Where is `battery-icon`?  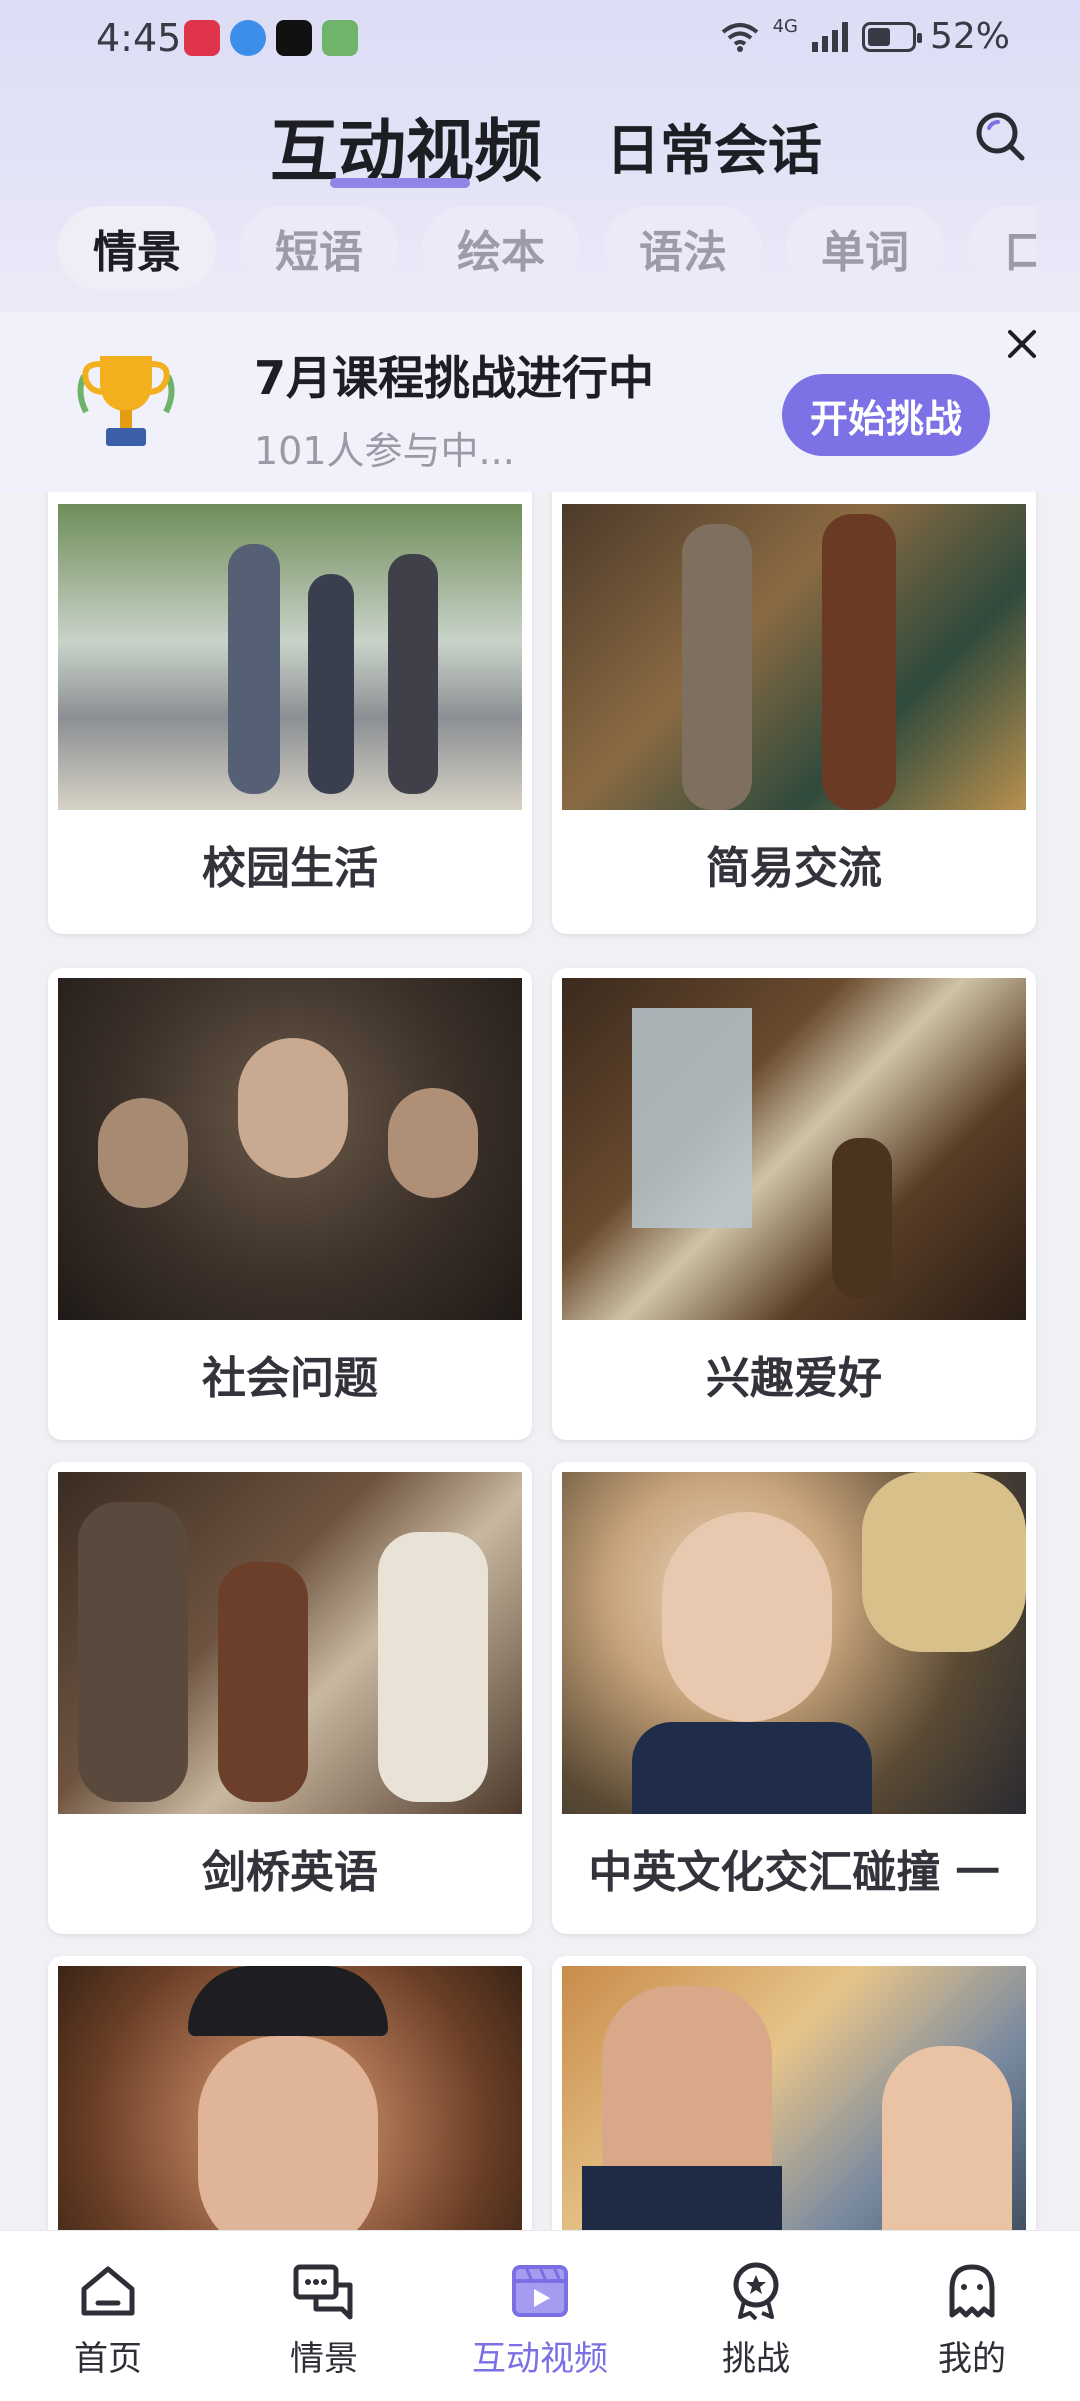
battery-icon is located at coordinates (891, 36).